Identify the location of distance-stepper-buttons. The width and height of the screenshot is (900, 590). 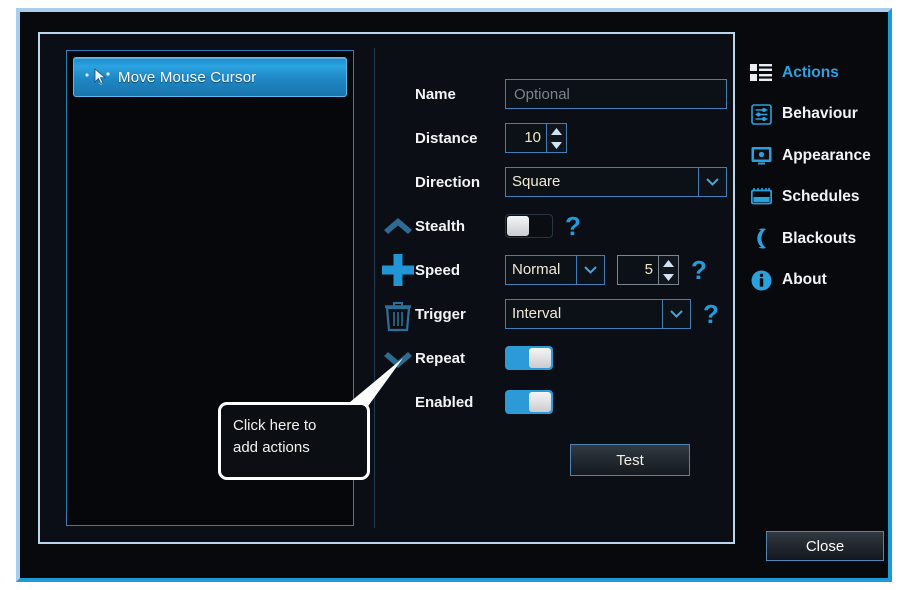
(556, 138).